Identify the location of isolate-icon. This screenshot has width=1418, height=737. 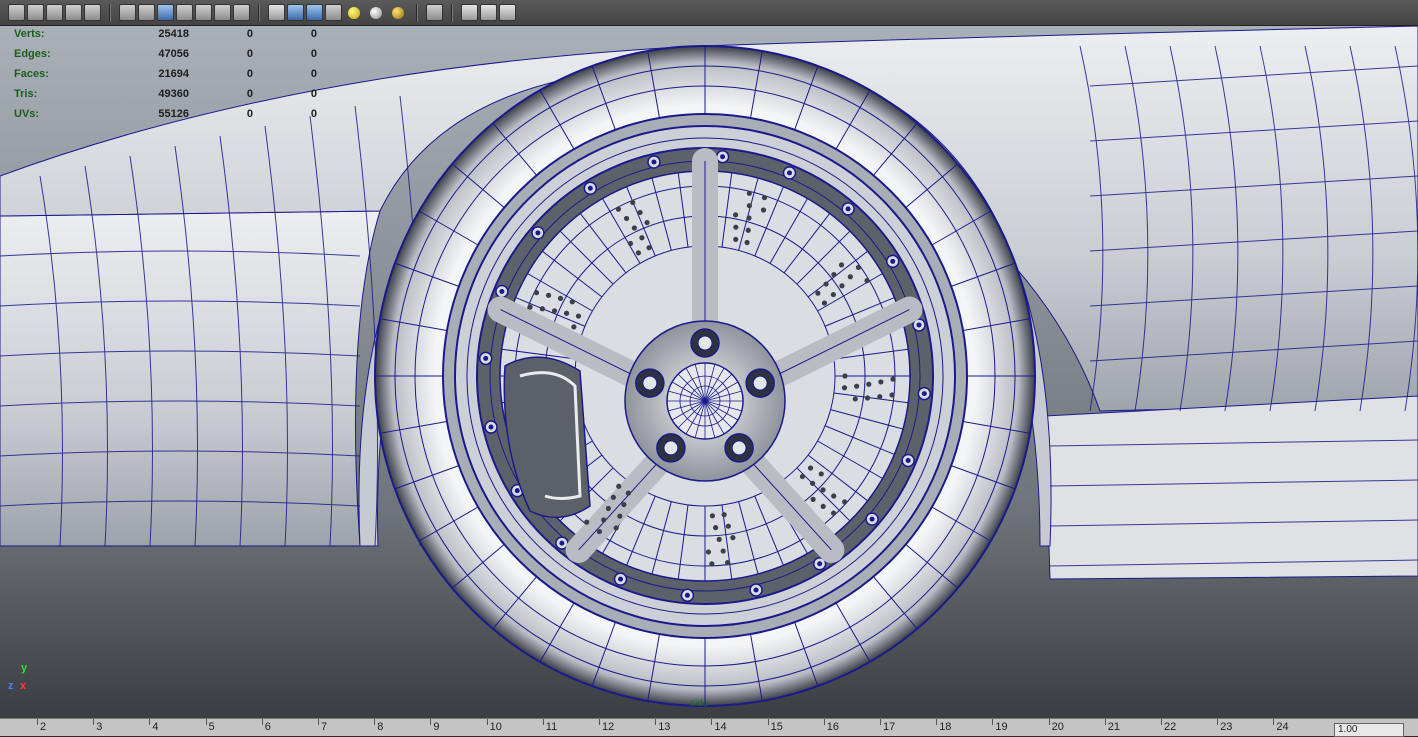
(276, 12).